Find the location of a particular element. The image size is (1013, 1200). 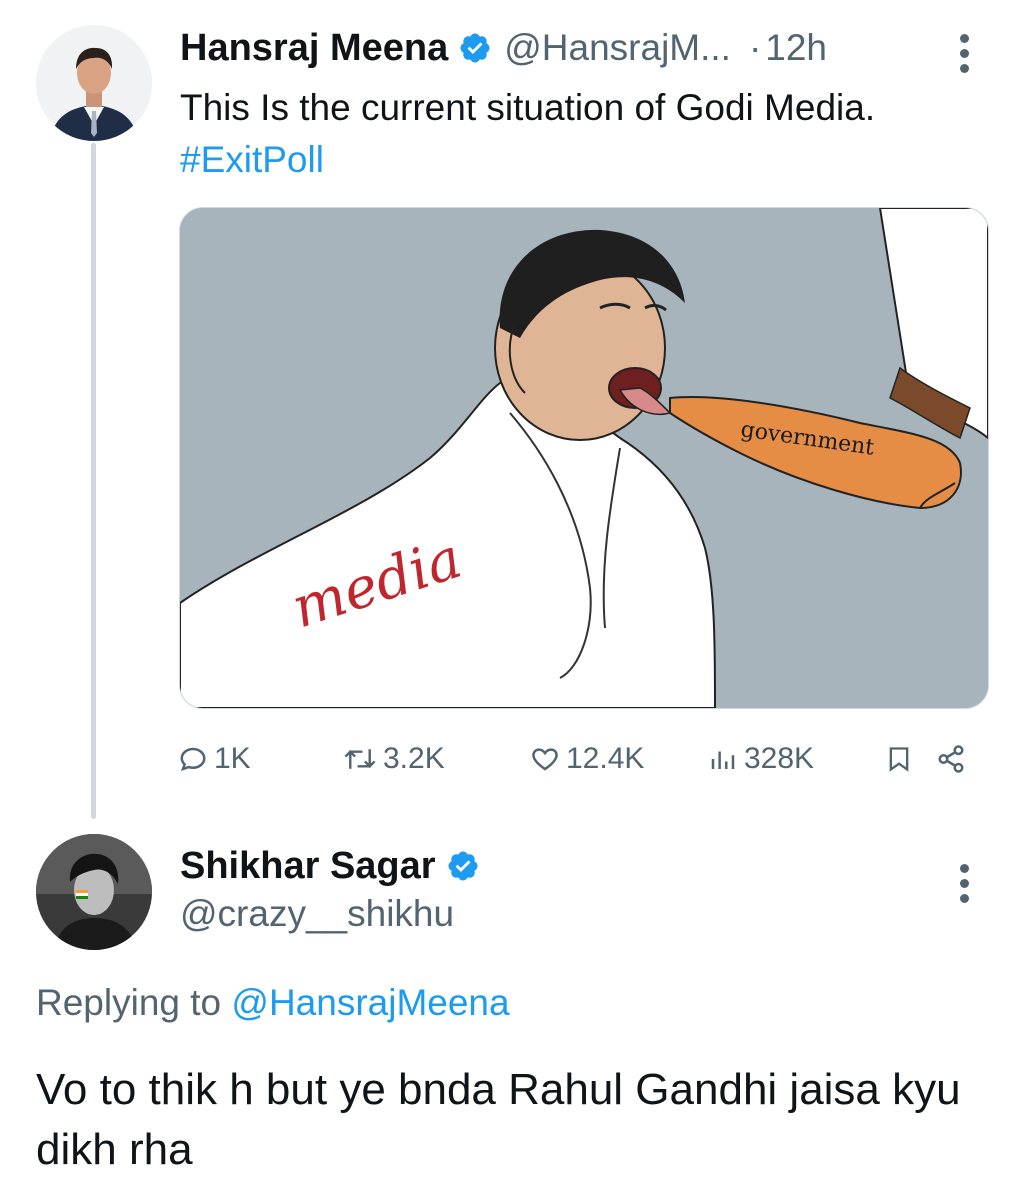

reply-button: 1K is located at coordinates (214, 759).